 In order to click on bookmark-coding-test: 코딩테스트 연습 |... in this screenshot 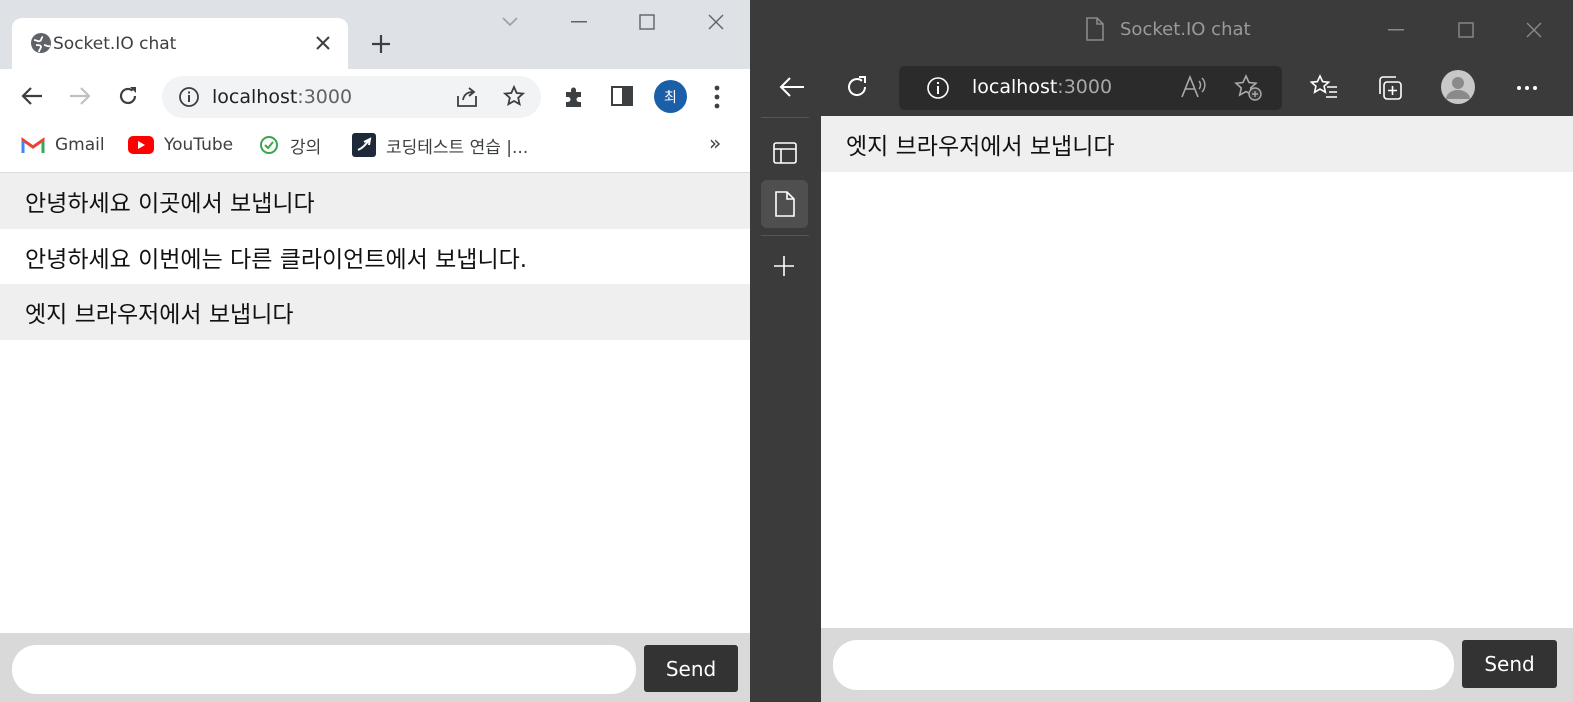, I will do `click(440, 145)`.